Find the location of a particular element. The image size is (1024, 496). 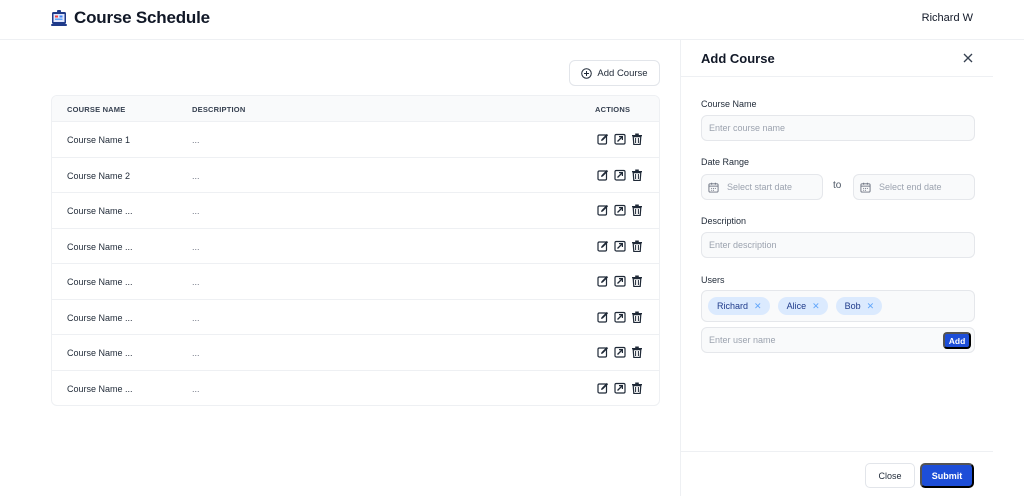

description-input: Enter description is located at coordinates (838, 245).